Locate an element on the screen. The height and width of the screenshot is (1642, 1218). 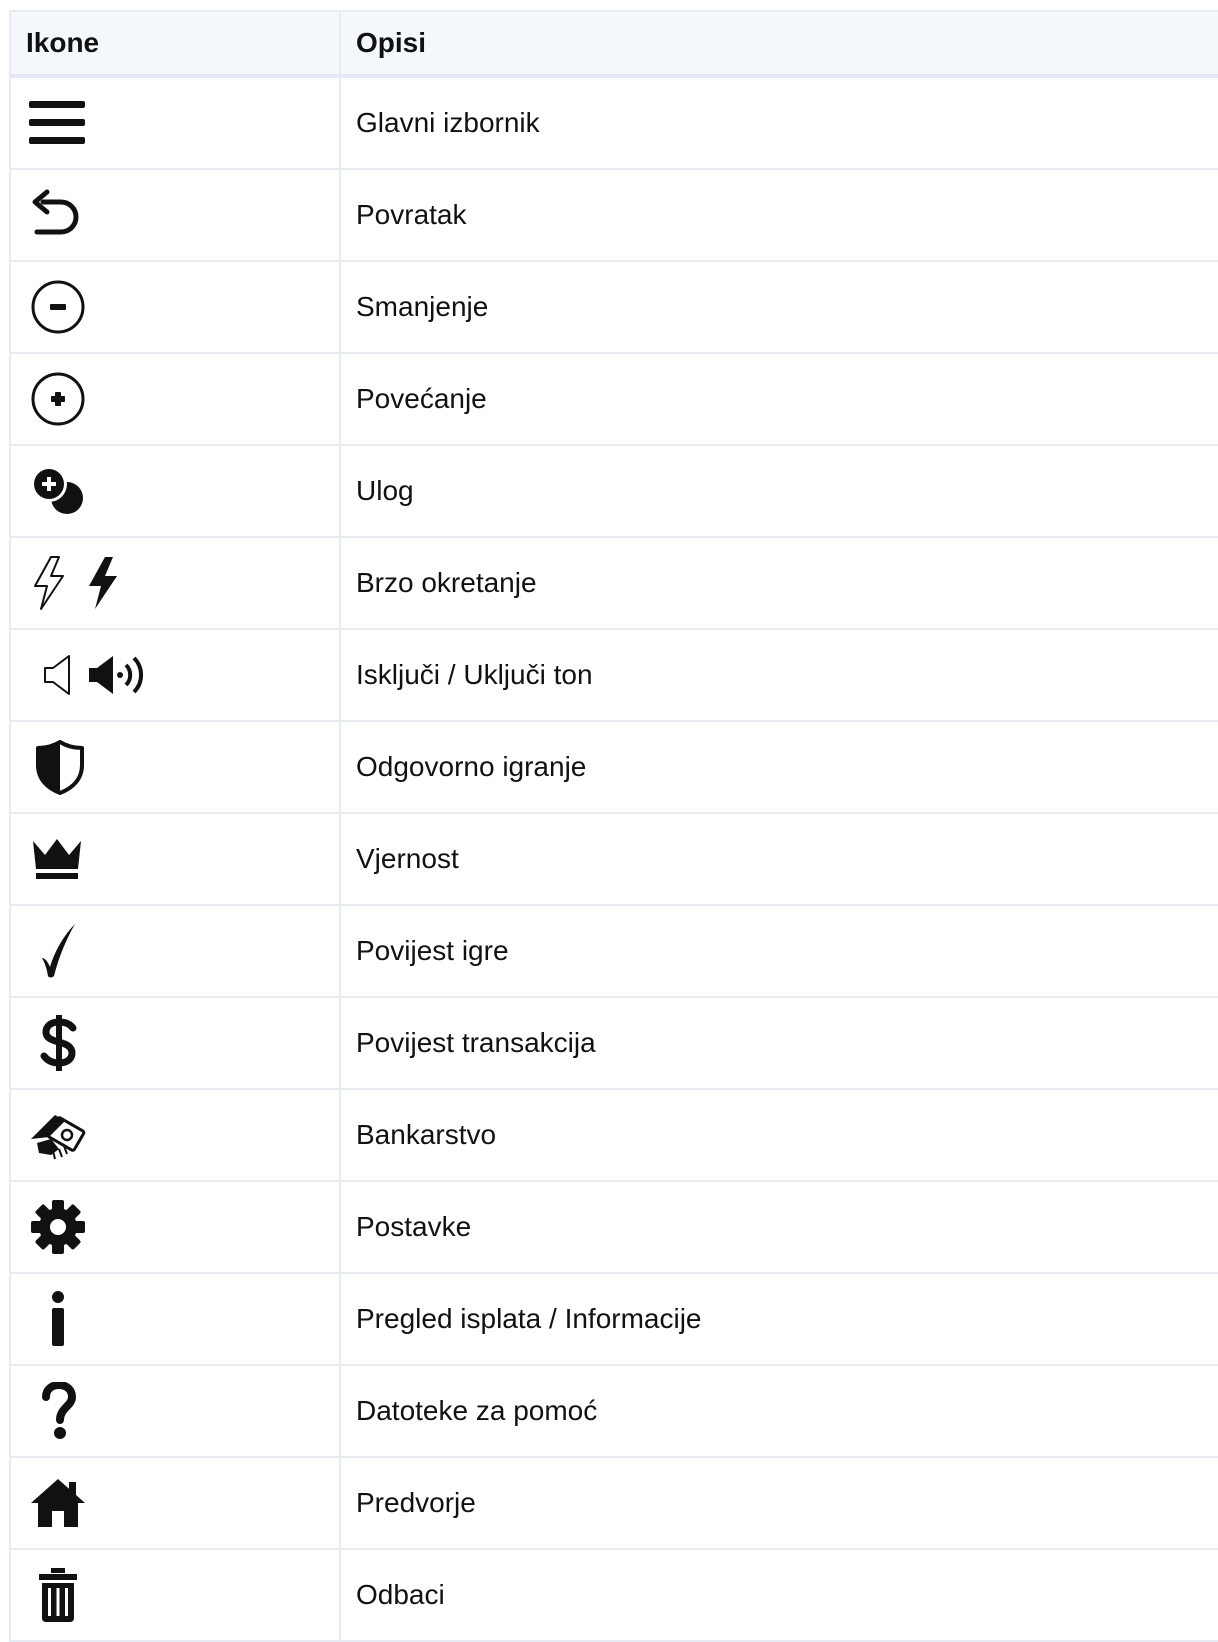
gear-icon is located at coordinates (58, 1227).